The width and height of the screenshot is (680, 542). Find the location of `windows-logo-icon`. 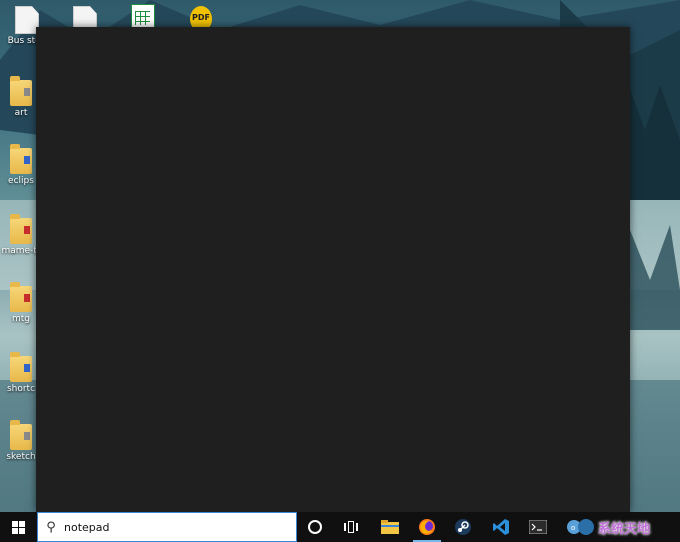

windows-logo-icon is located at coordinates (18, 527).